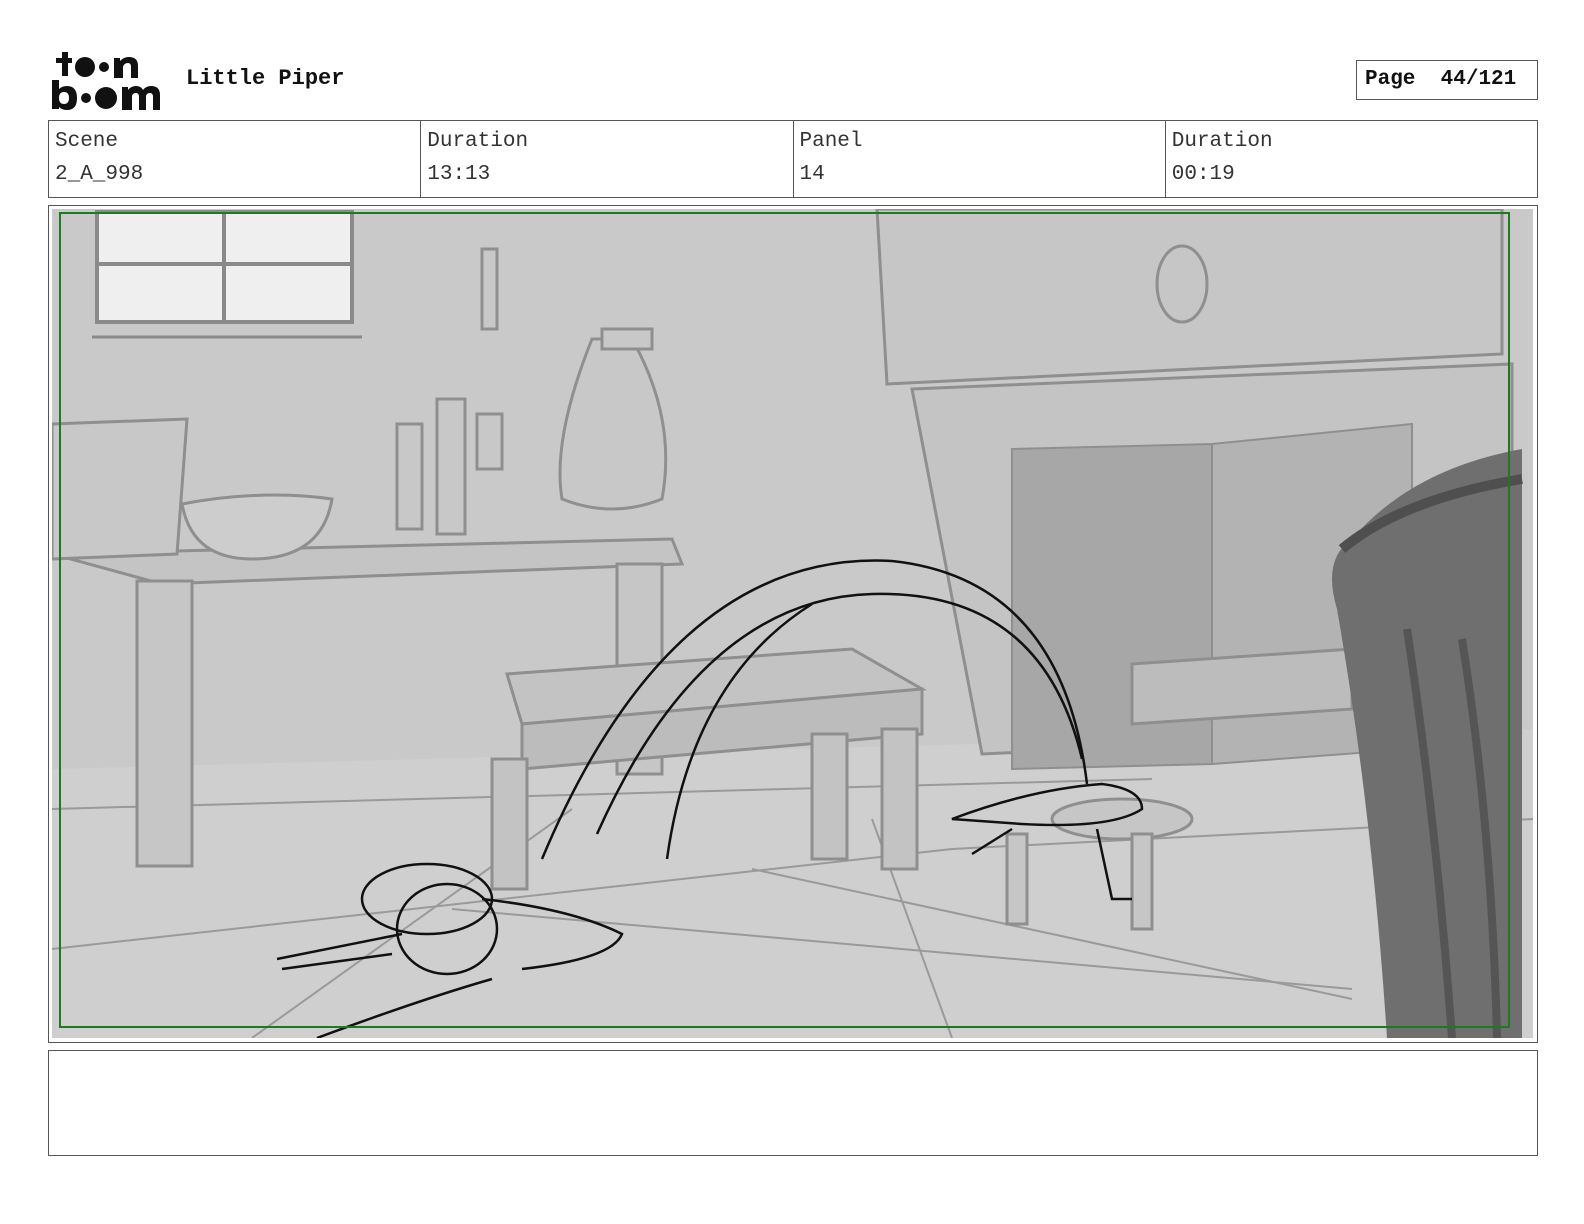 The image size is (1584, 1224). Describe the element at coordinates (235, 159) in the screenshot. I see `scene-cell: Scene 2_A_998` at that location.